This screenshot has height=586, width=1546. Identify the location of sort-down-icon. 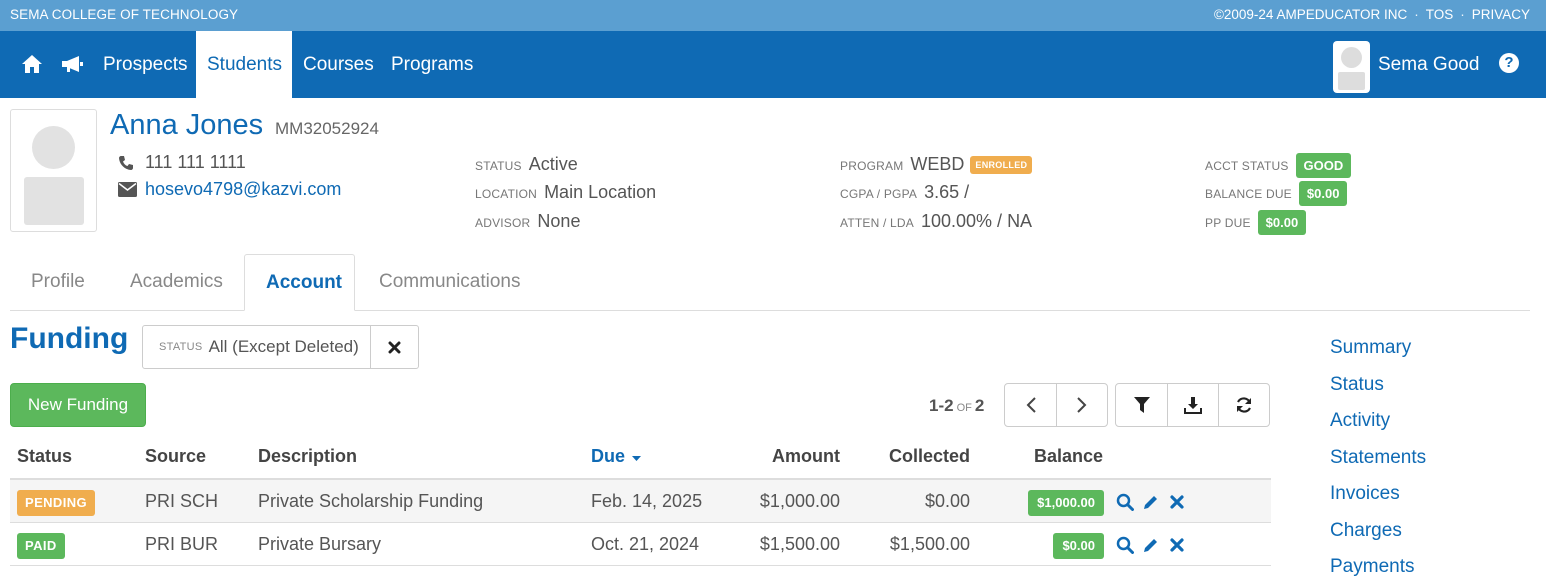
(637, 458).